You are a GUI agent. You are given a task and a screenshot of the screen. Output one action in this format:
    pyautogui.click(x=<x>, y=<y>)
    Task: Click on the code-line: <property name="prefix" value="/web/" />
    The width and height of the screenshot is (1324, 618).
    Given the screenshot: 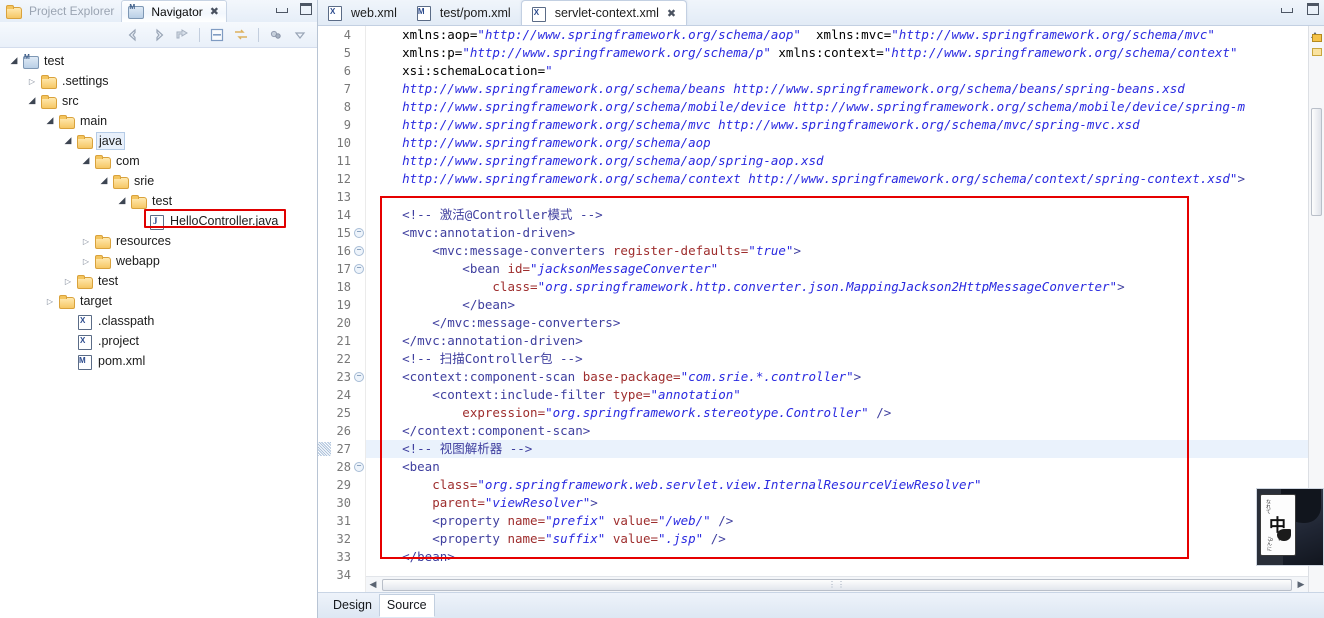 What is the action you would take?
    pyautogui.click(x=845, y=521)
    